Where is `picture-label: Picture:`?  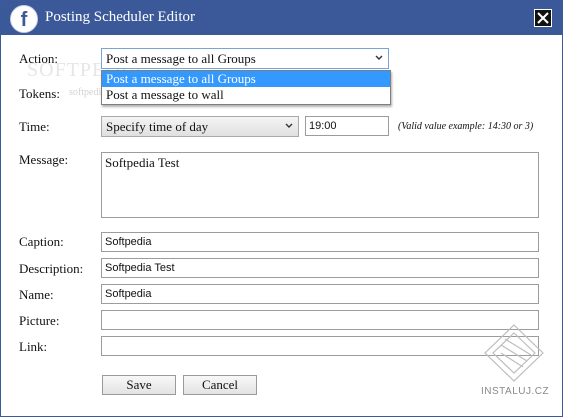
picture-label: Picture: is located at coordinates (39, 320).